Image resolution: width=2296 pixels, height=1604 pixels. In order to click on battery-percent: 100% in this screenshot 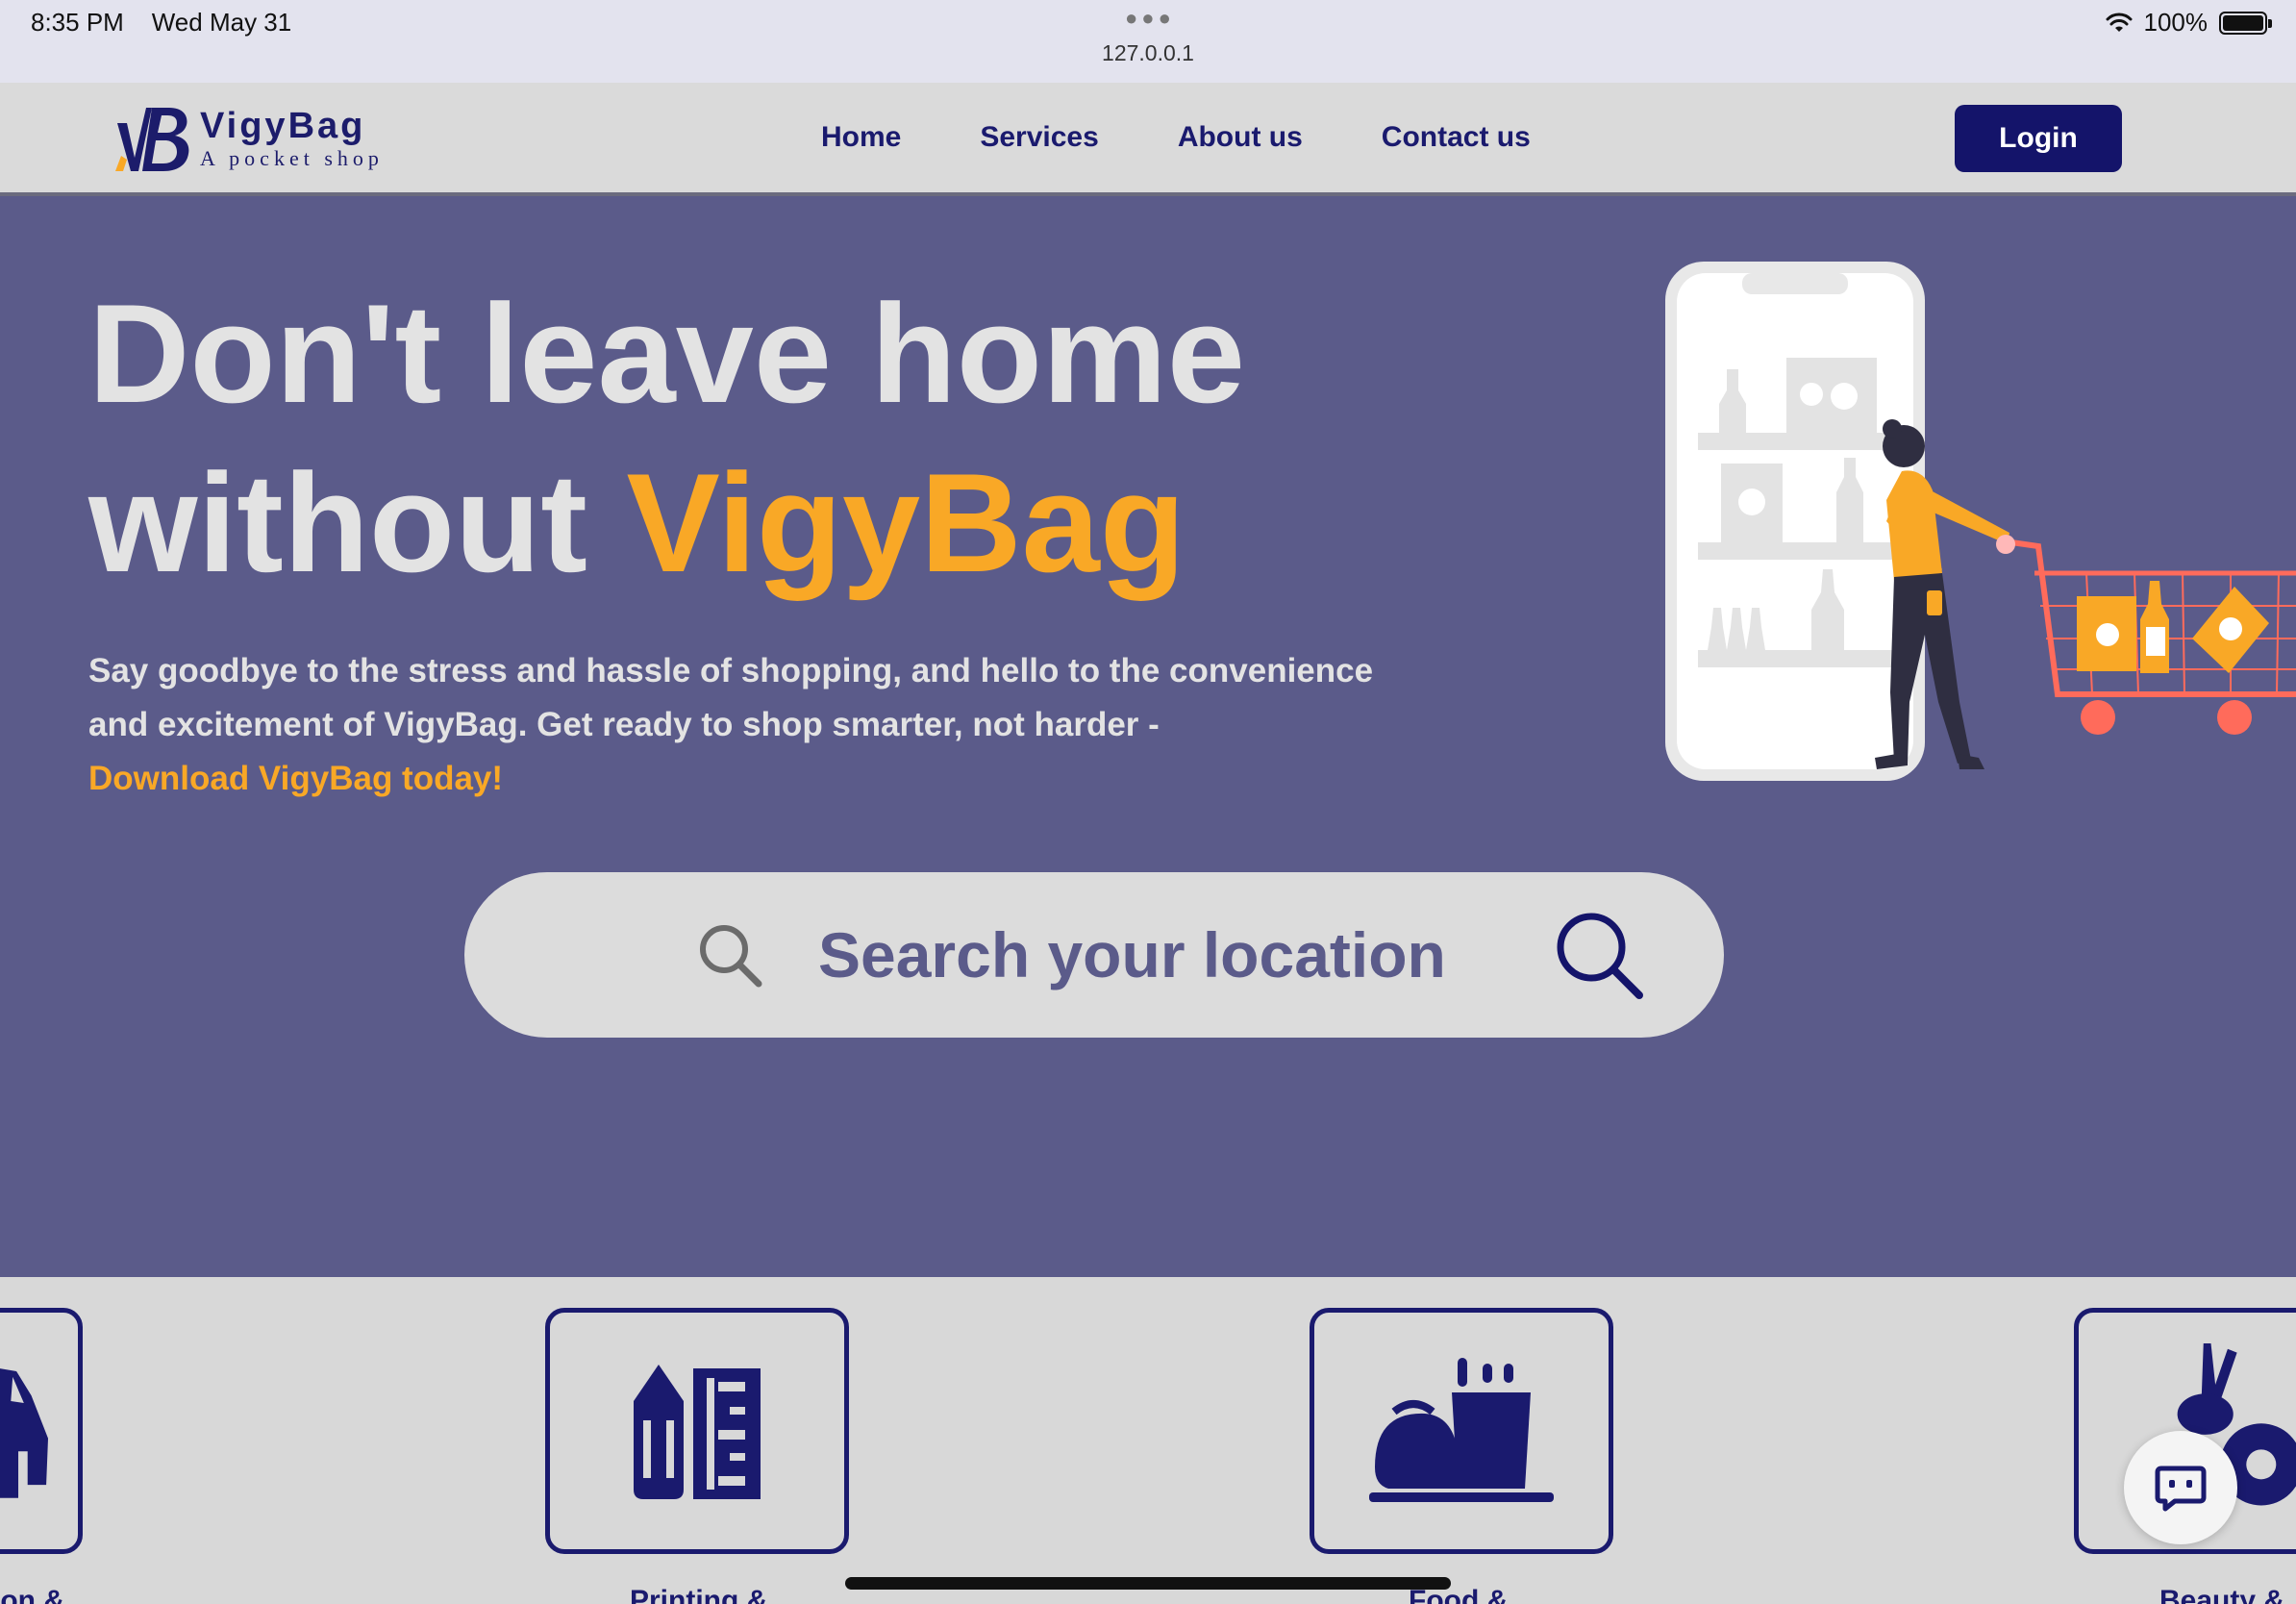, I will do `click(2176, 22)`.